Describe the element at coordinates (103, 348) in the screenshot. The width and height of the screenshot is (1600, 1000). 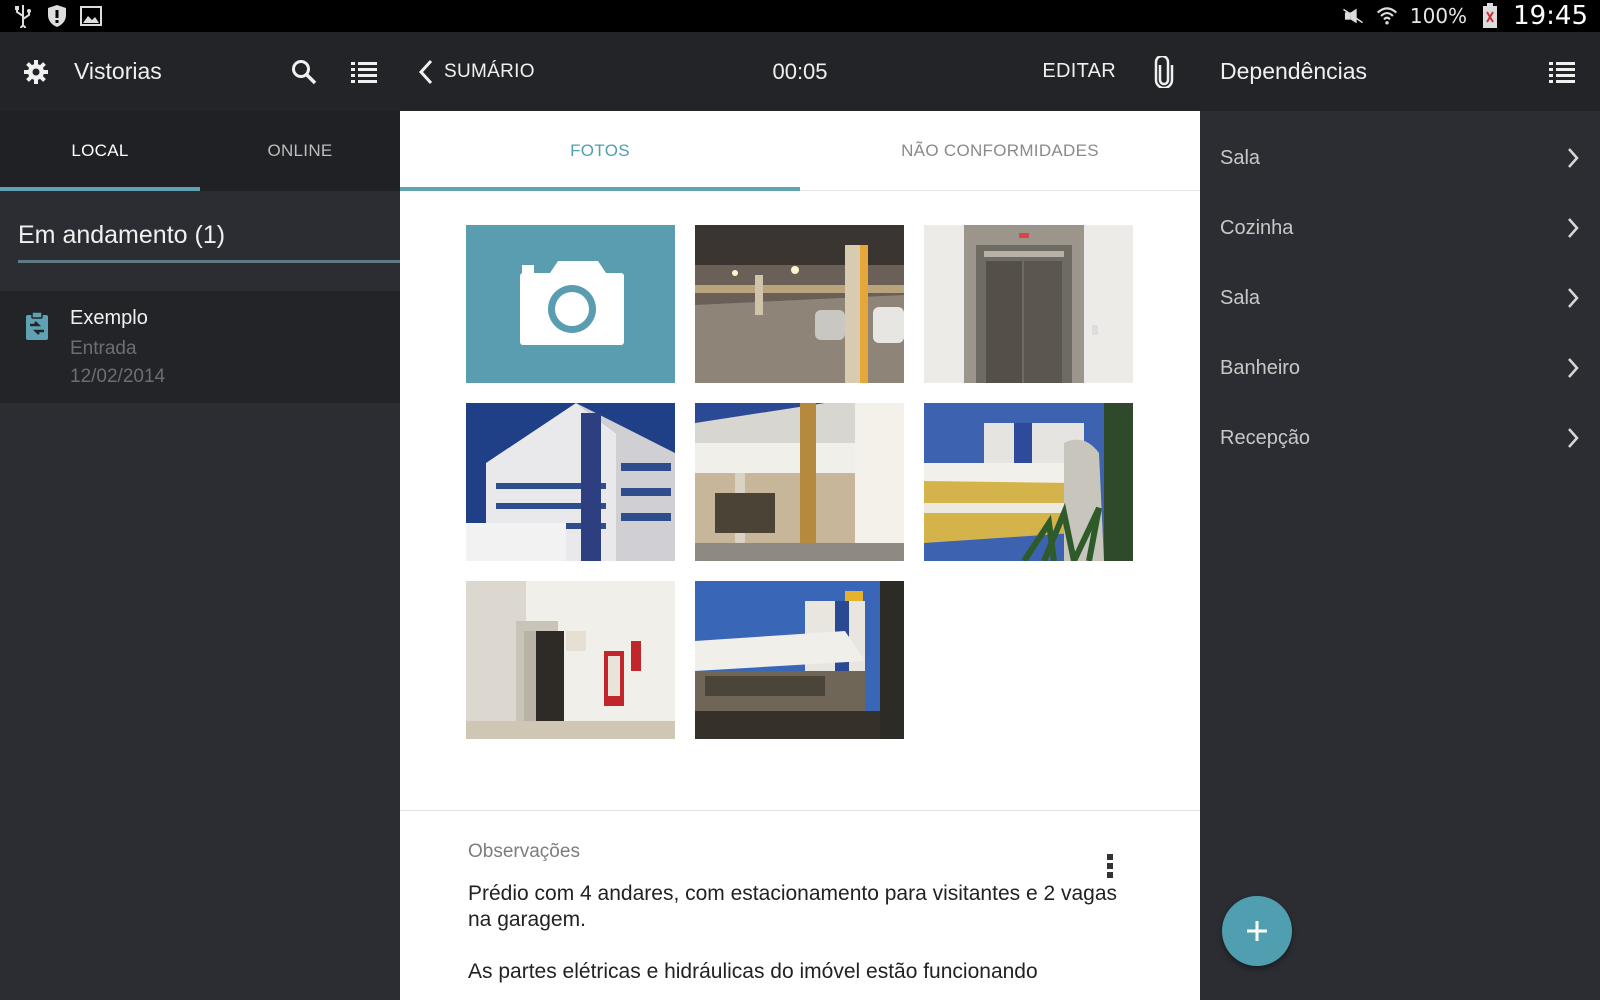
I see `item-subtitle: Entrada` at that location.